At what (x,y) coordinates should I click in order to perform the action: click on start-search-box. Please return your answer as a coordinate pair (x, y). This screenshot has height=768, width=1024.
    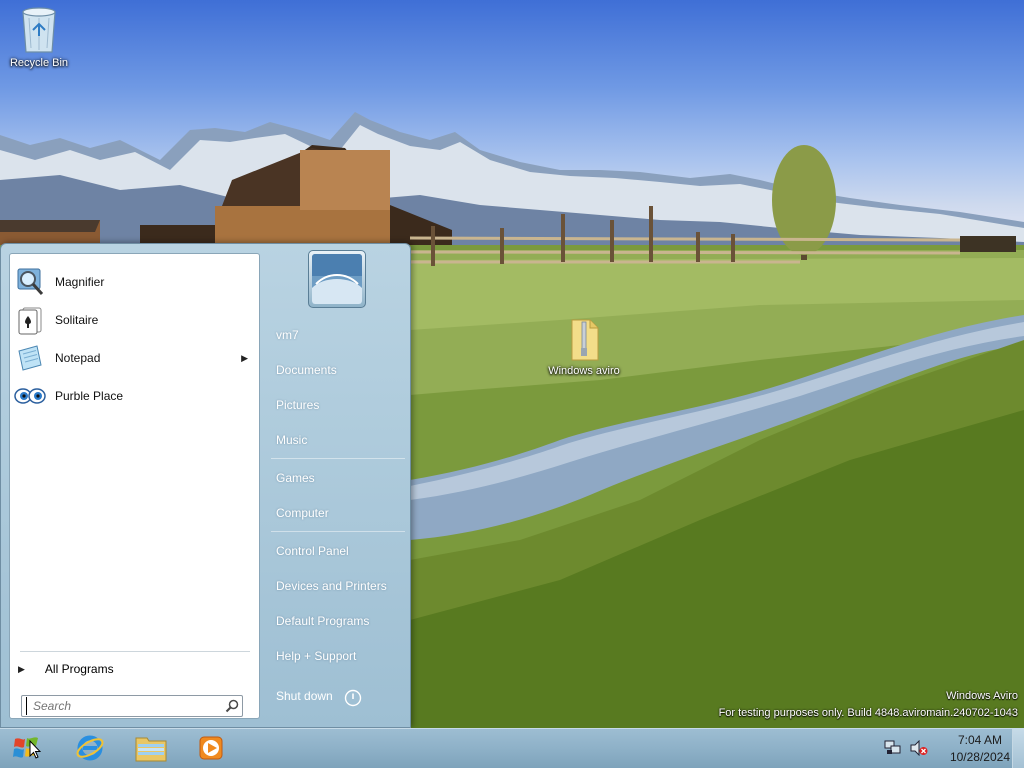
    Looking at the image, I should click on (132, 706).